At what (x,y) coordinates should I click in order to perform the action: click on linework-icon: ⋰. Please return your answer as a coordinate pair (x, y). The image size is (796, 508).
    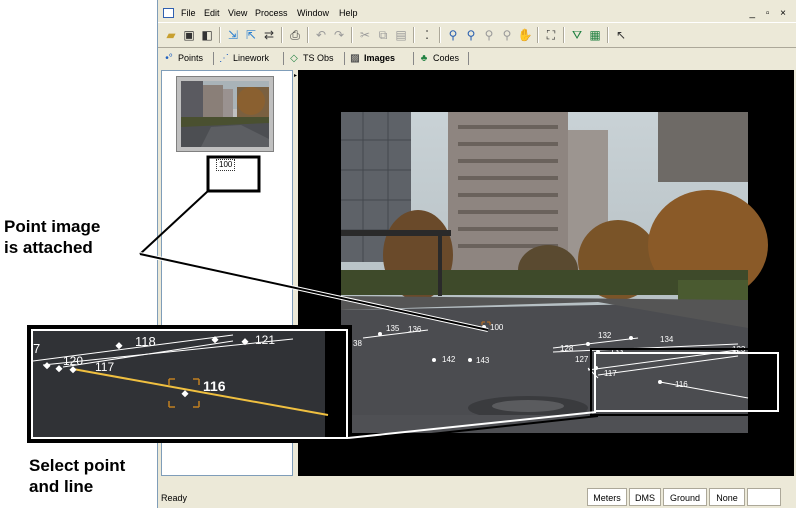
    Looking at the image, I should click on (224, 58).